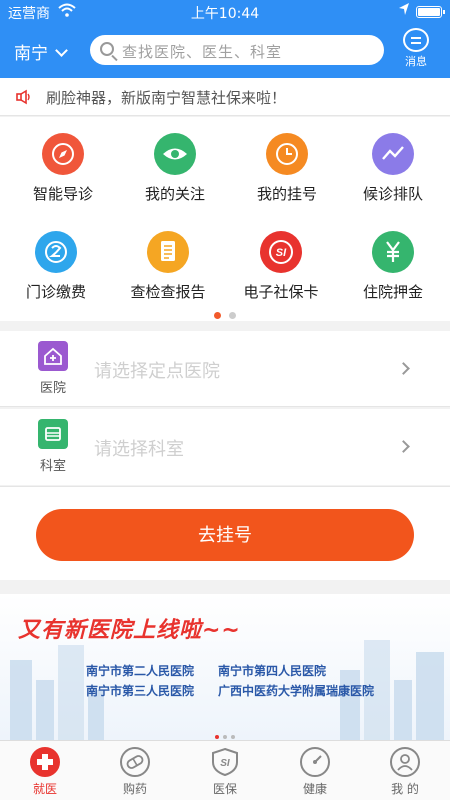  What do you see at coordinates (225, 313) in the screenshot?
I see `page-indicator` at bounding box center [225, 313].